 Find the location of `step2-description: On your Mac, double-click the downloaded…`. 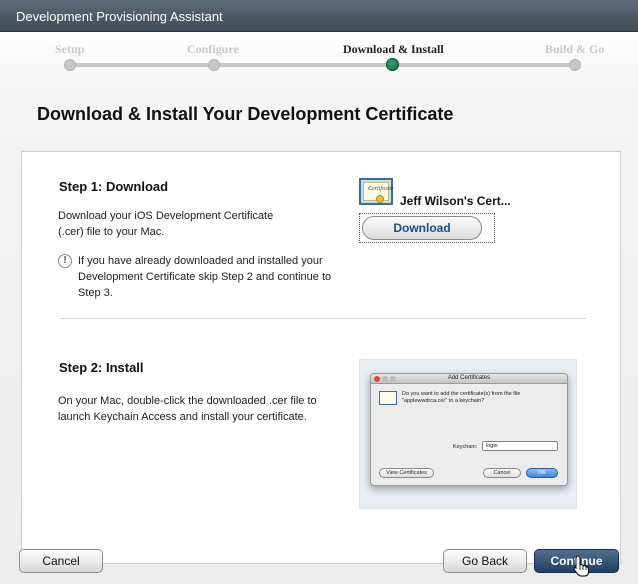

step2-description: On your Mac, double-click the downloaded… is located at coordinates (187, 409).